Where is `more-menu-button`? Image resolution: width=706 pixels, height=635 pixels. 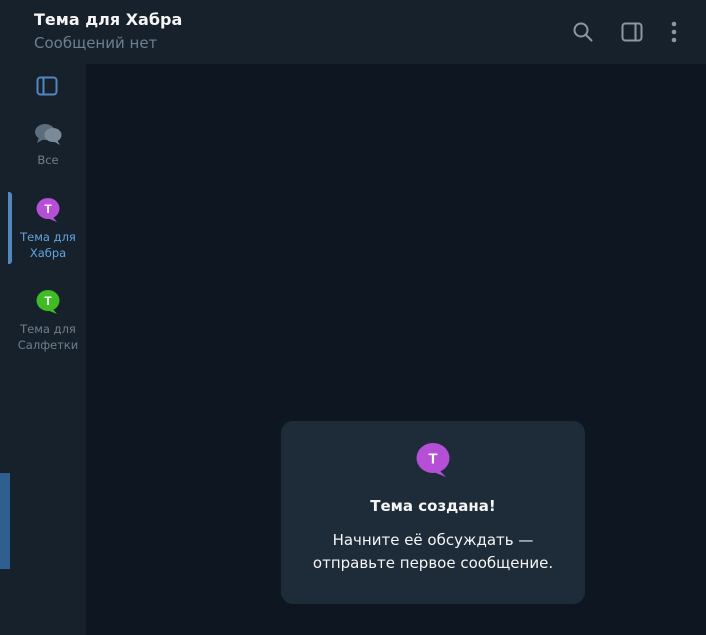 more-menu-button is located at coordinates (674, 32).